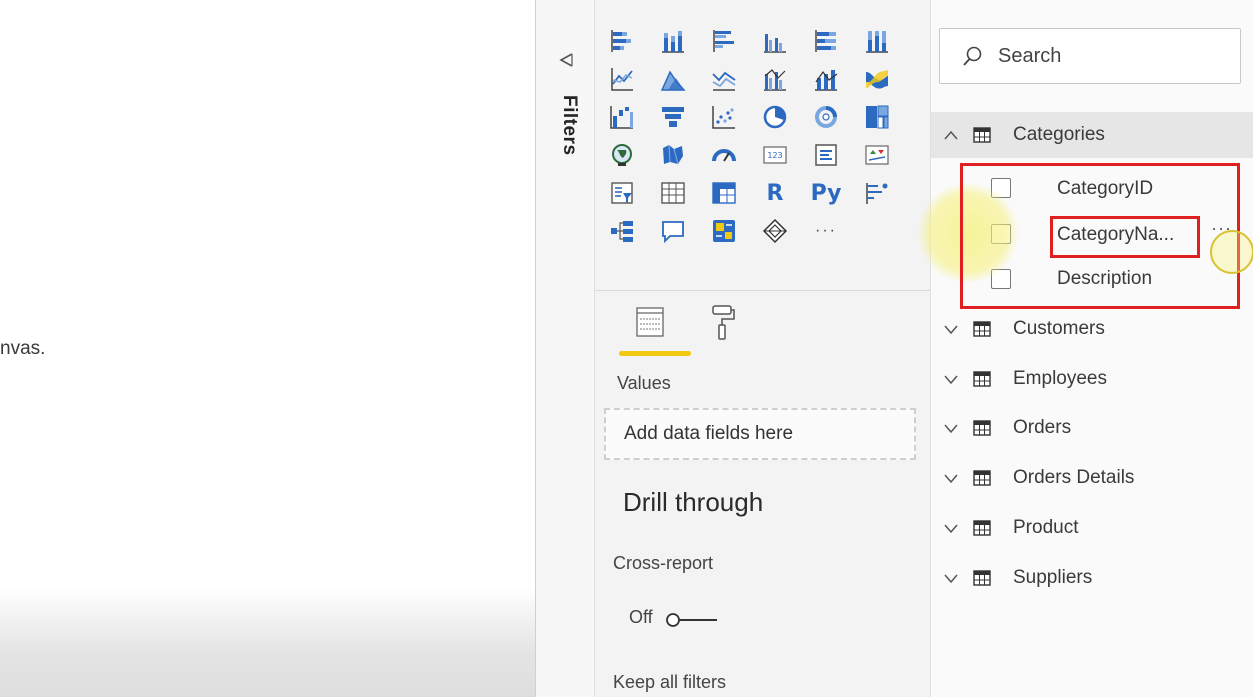 The image size is (1253, 697). What do you see at coordinates (877, 117) in the screenshot?
I see `treemap-icon` at bounding box center [877, 117].